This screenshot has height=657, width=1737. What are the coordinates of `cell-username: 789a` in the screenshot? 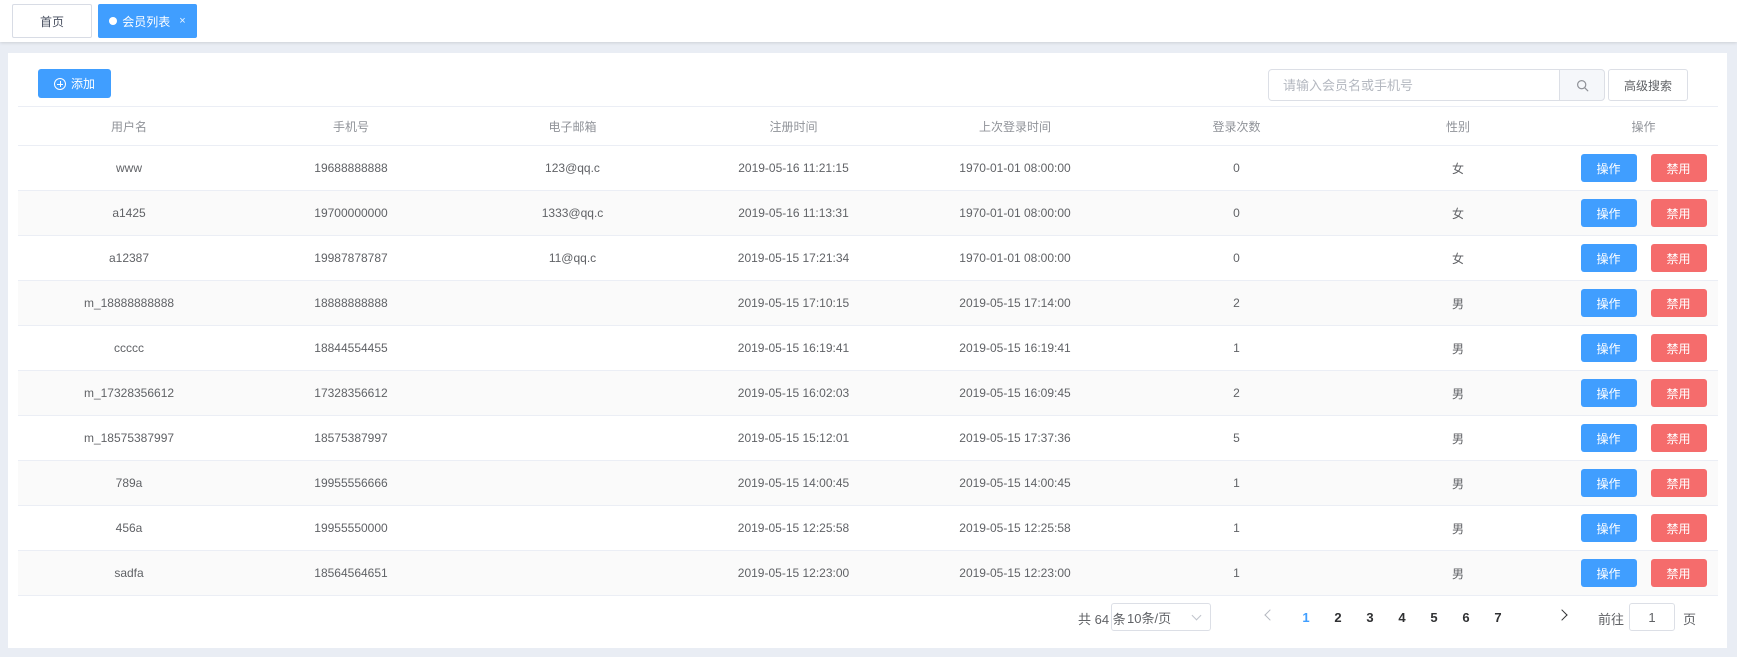 It's located at (129, 483).